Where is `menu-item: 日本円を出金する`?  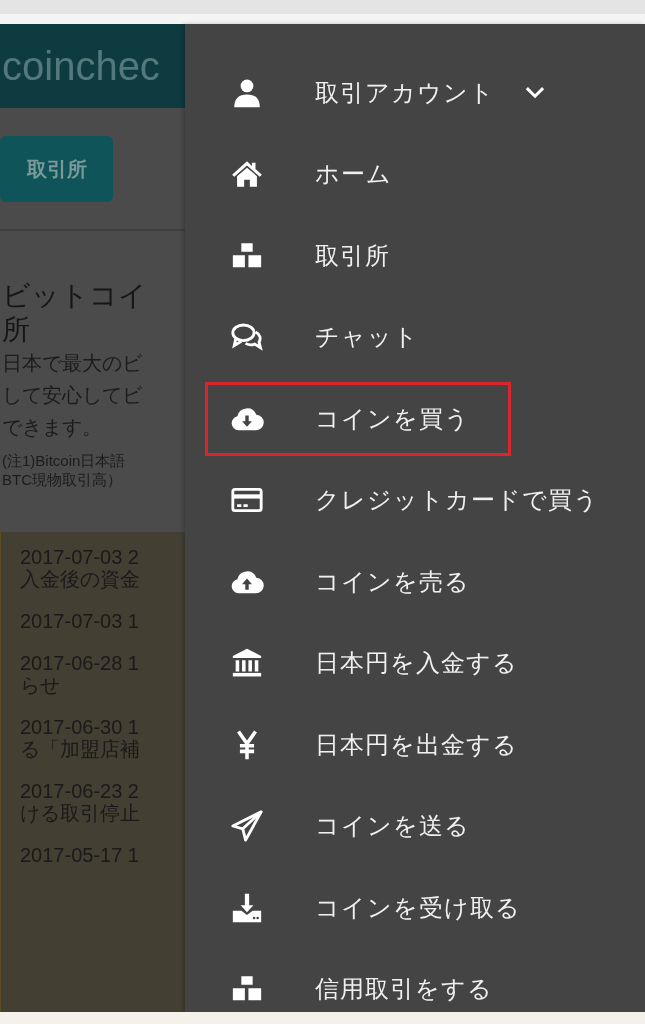
menu-item: 日本円を出金する is located at coordinates (372, 744).